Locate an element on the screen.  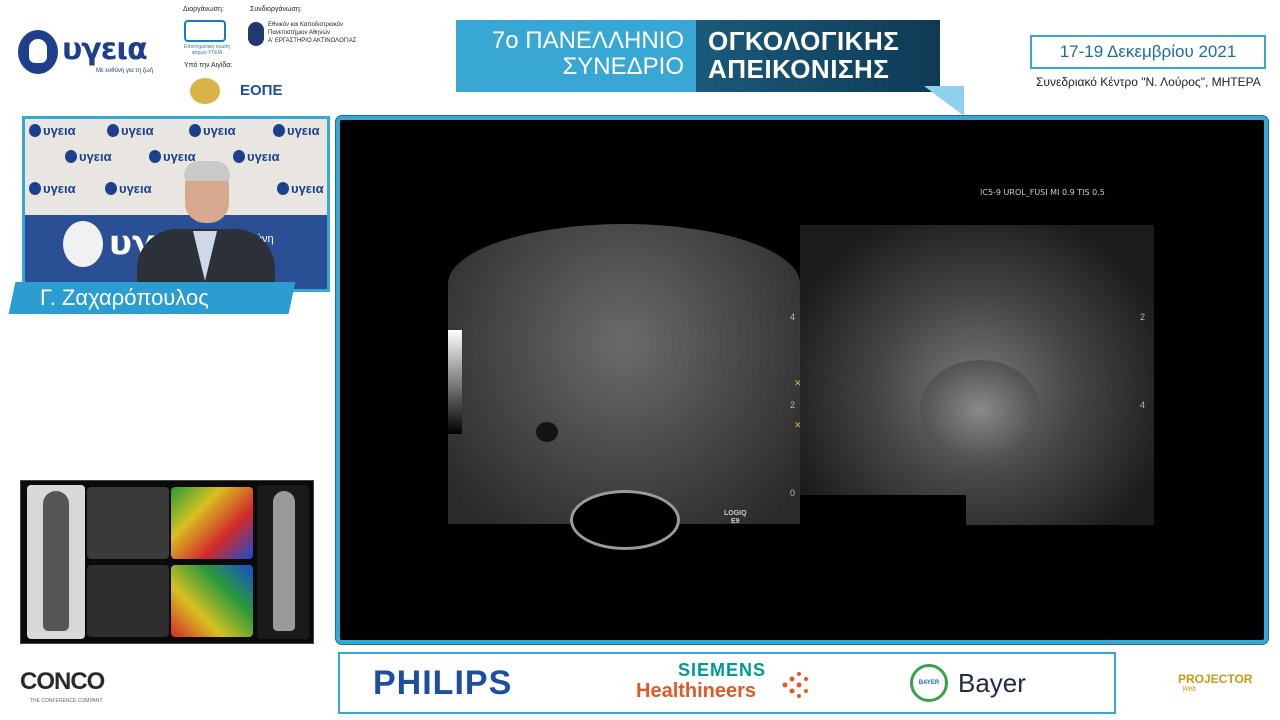
organizer-name: Επιστημονική ένωση ιατρών ΥΓΕΙΑ is located at coordinates (207, 50).